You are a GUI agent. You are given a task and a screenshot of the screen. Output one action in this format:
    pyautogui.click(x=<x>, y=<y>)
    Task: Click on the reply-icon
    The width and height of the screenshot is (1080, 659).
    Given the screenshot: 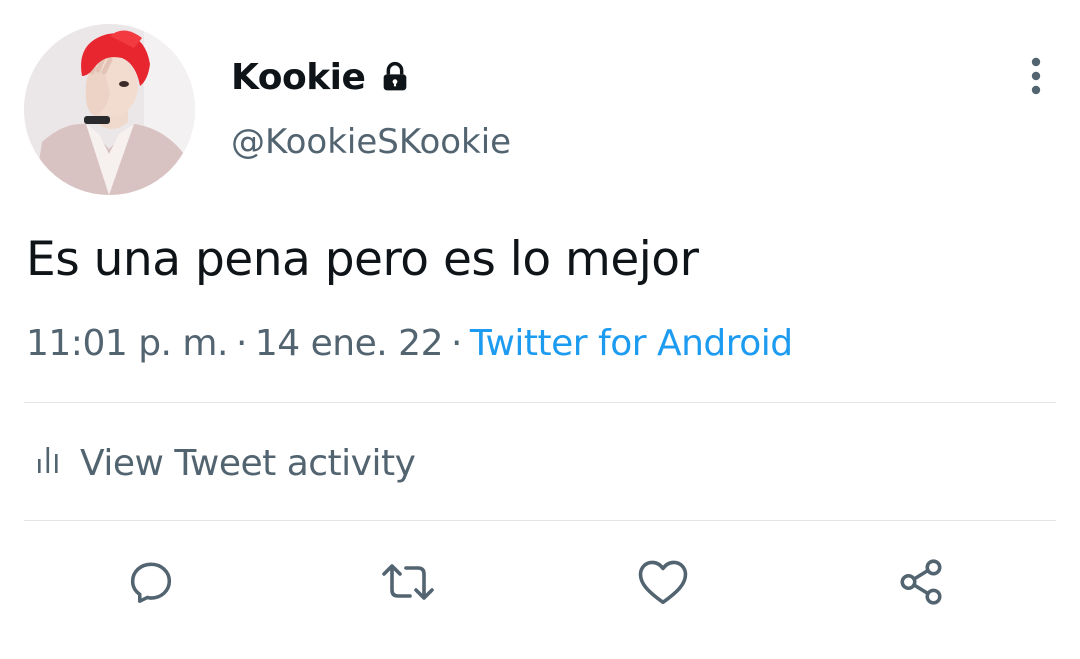 What is the action you would take?
    pyautogui.click(x=151, y=582)
    